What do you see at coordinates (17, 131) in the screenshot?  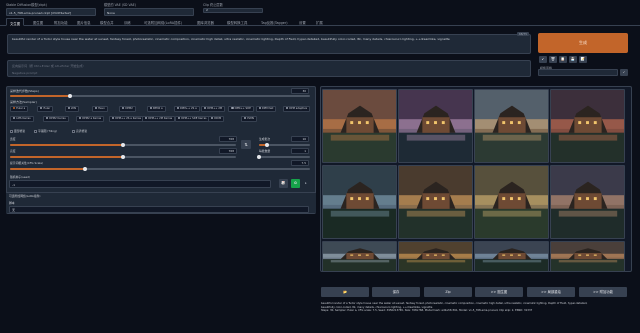 I see `restore-faces-checkbox: 面部修复` at bounding box center [17, 131].